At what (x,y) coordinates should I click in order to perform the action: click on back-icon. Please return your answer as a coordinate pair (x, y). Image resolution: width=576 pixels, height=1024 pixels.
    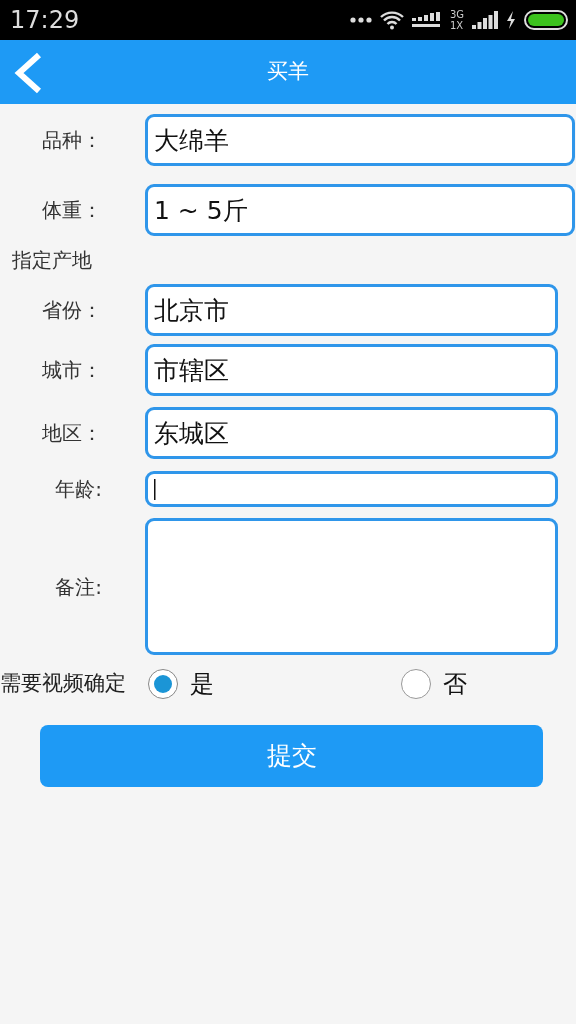
    Looking at the image, I should click on (29, 73).